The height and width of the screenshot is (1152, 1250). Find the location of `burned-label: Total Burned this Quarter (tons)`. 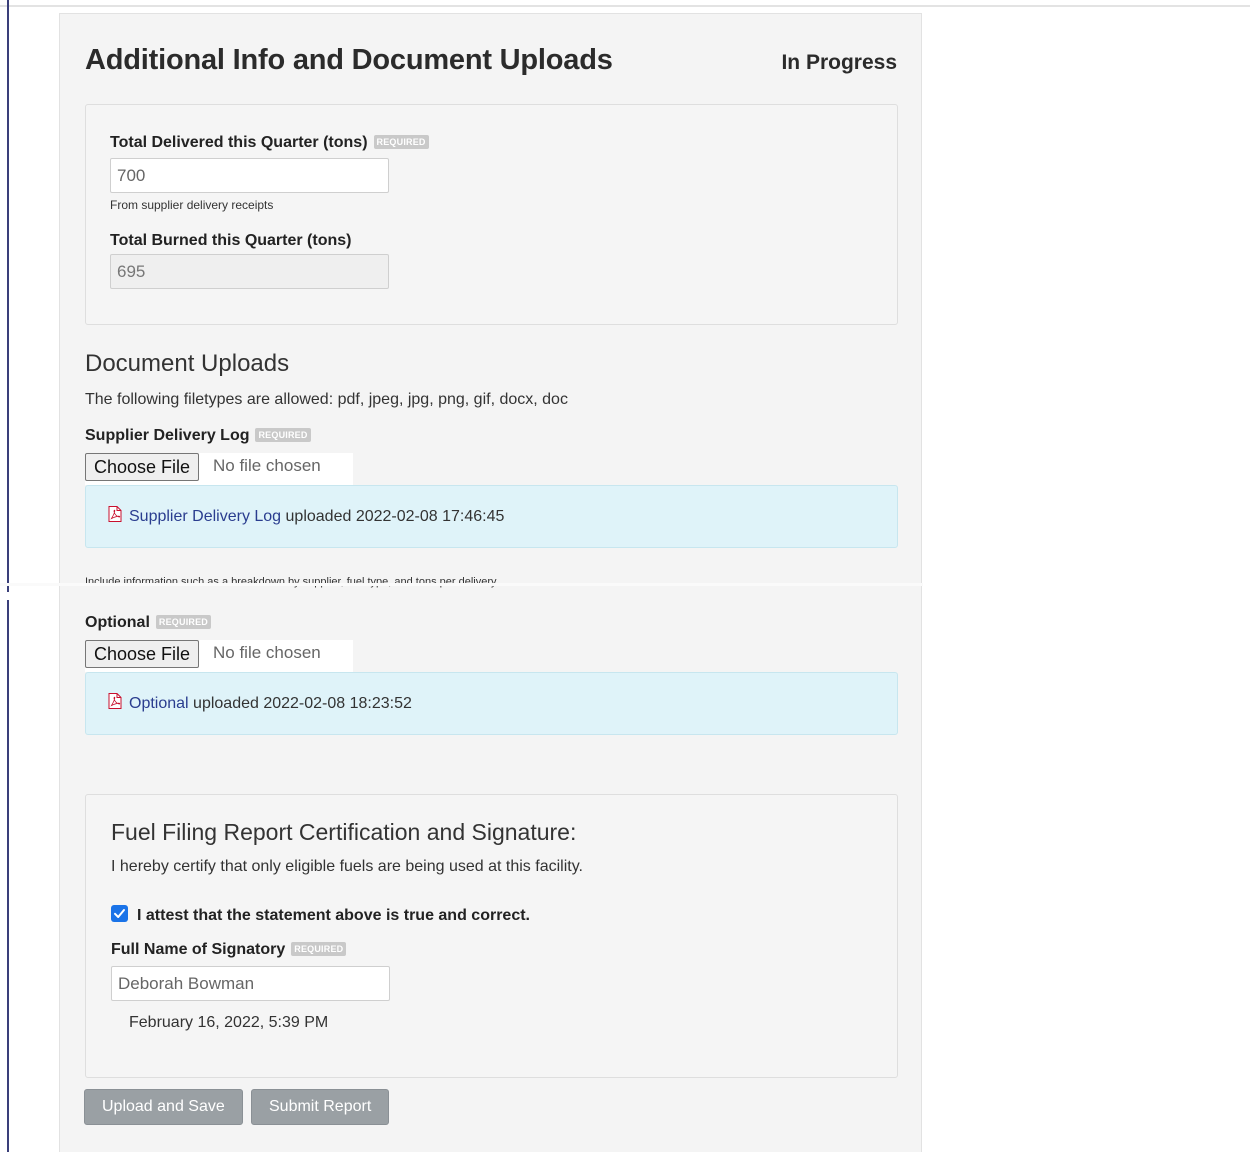

burned-label: Total Burned this Quarter (tons) is located at coordinates (231, 240).